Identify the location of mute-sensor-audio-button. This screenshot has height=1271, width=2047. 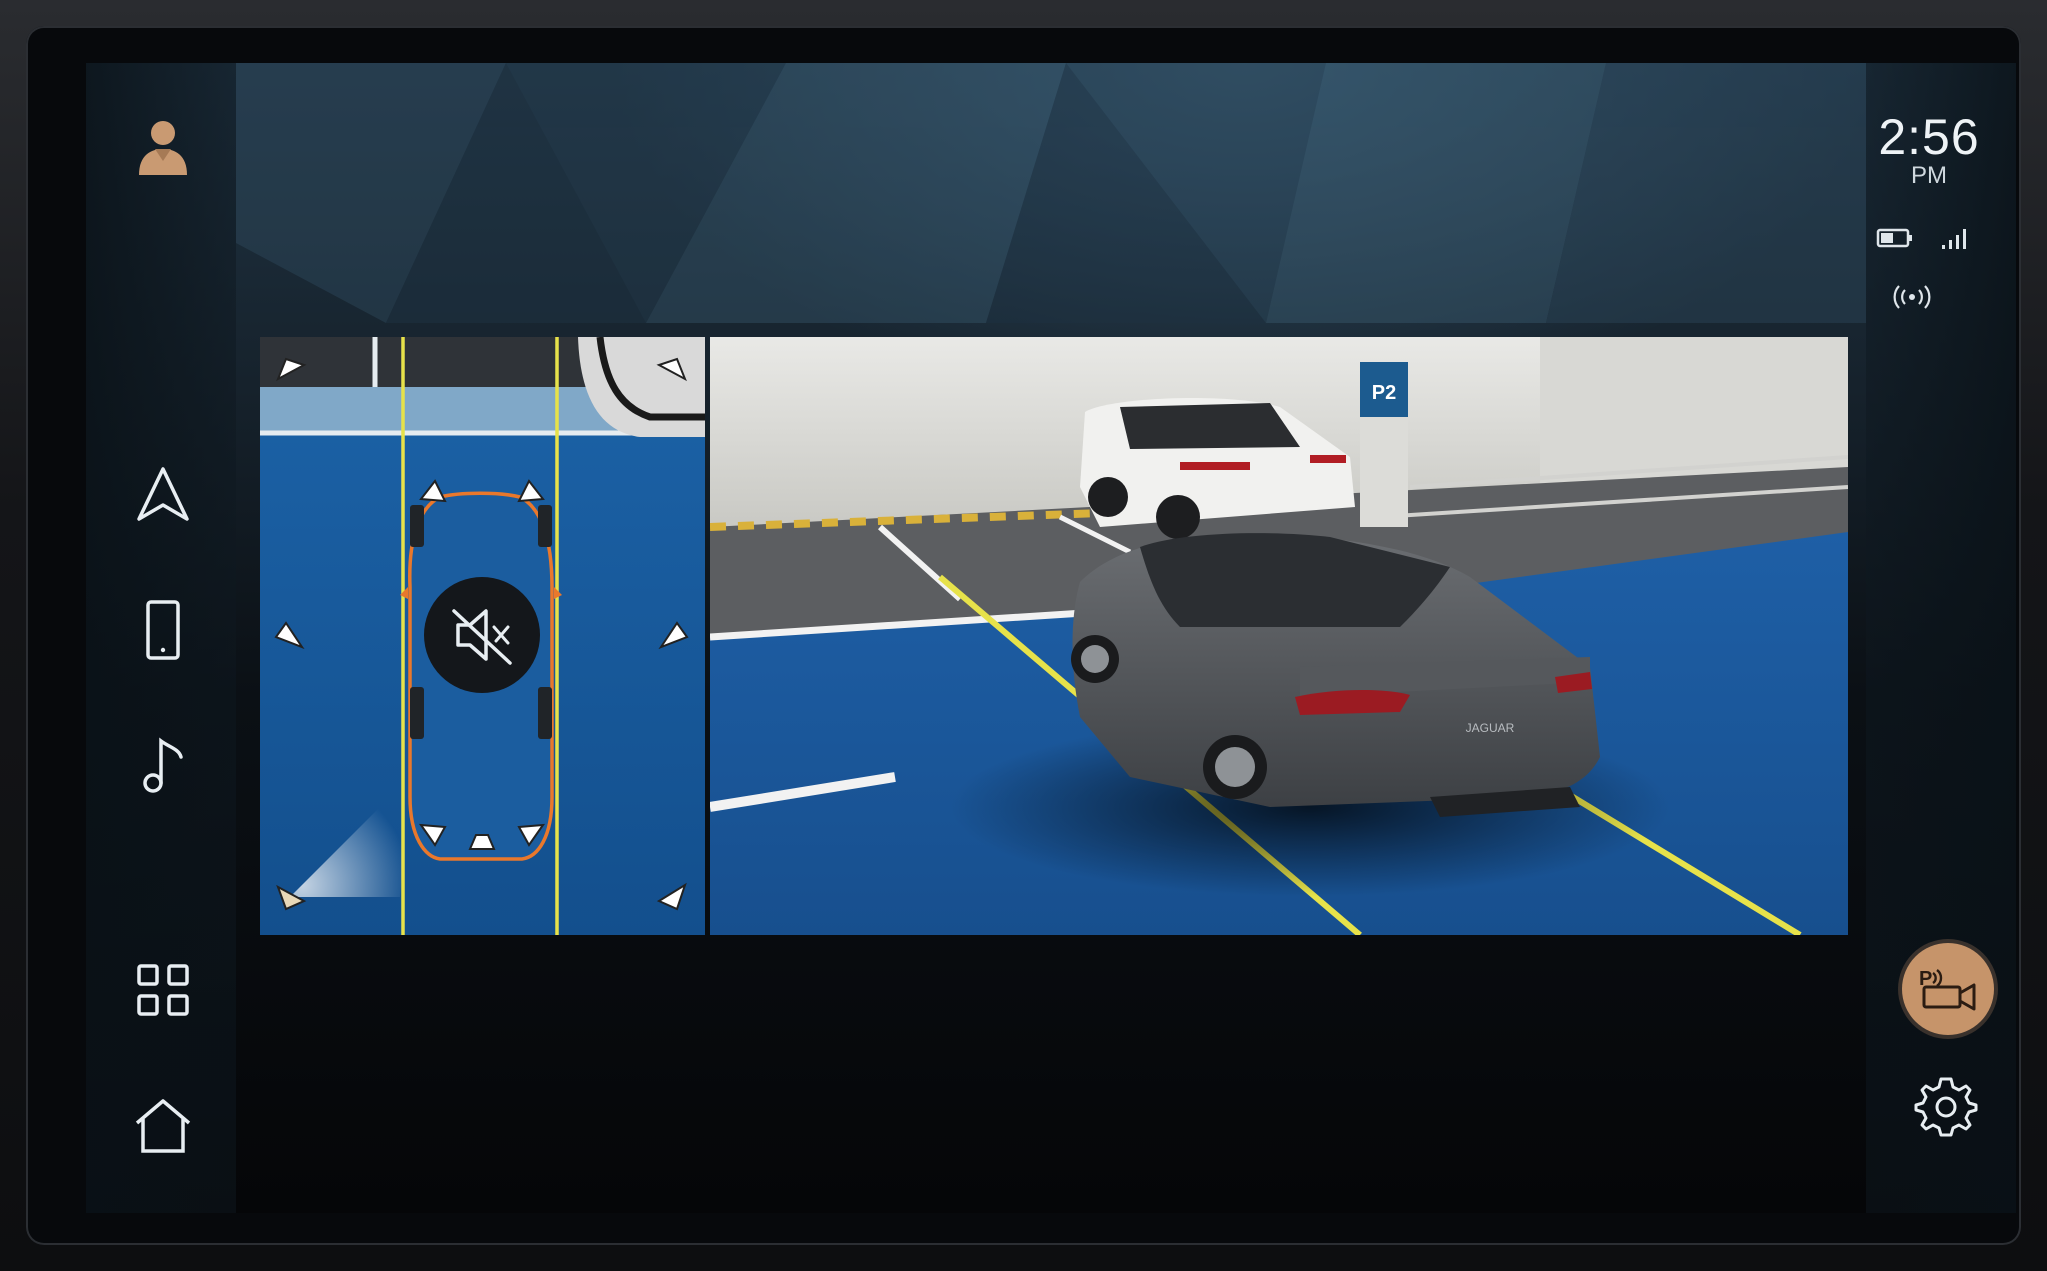
(482, 635).